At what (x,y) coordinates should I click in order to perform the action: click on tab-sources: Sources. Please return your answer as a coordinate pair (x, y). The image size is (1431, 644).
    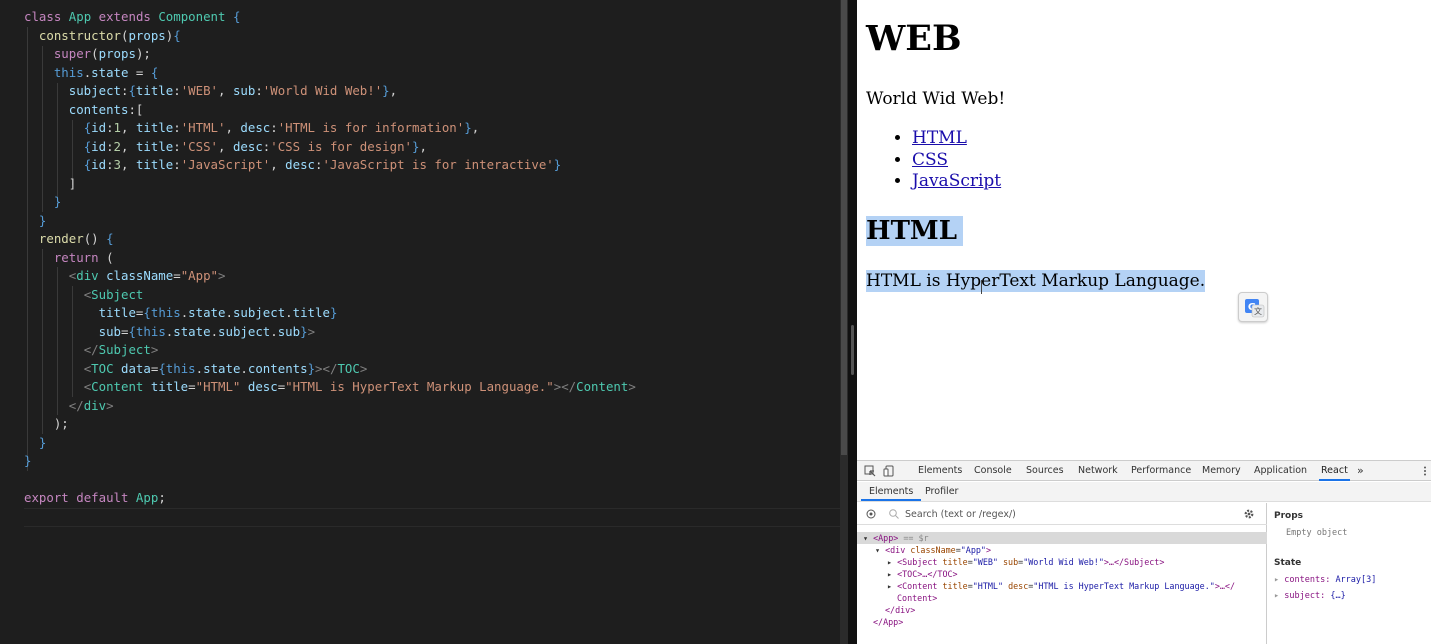
    Looking at the image, I should click on (1045, 471).